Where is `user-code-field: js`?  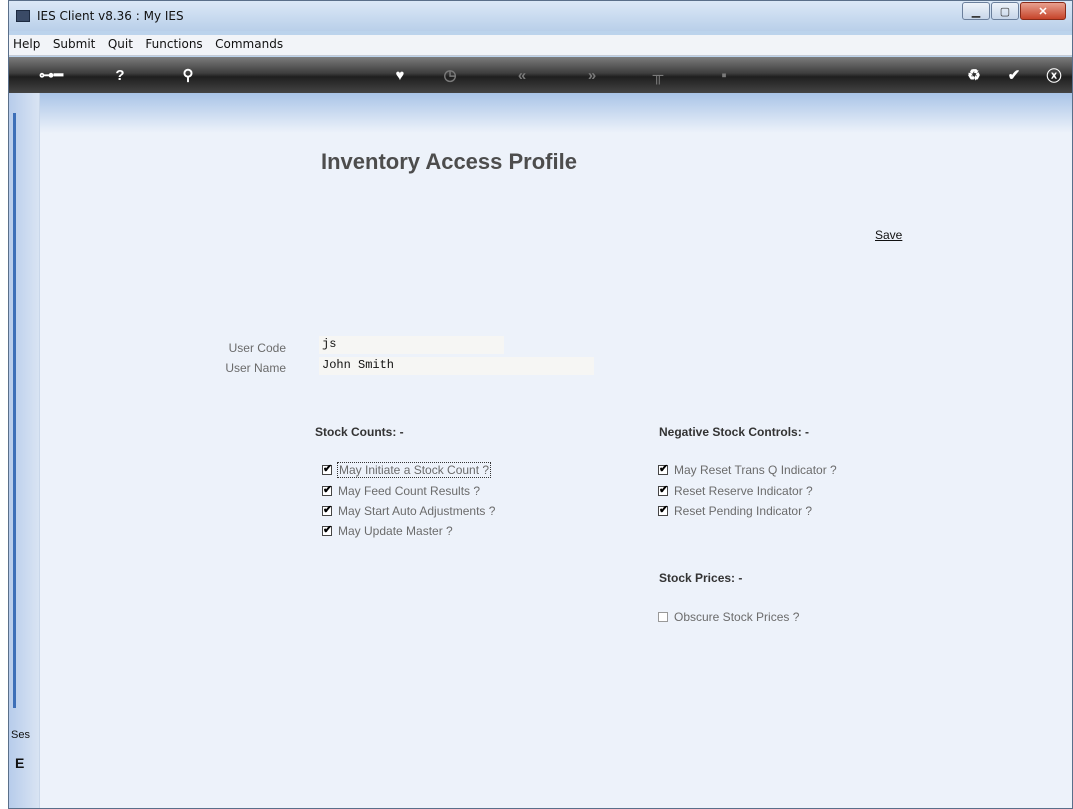
user-code-field: js is located at coordinates (411, 345).